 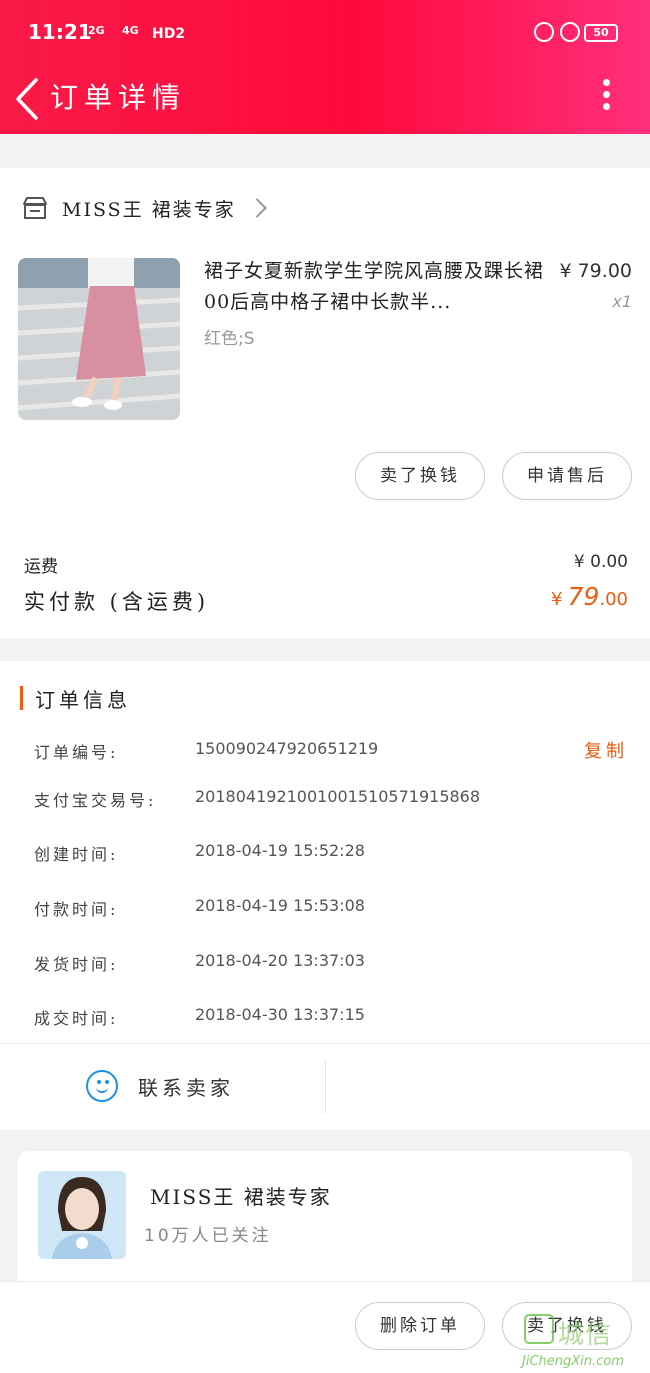 I want to click on completed-time-value: 2018-04-30 13:37:15, so click(x=280, y=1014).